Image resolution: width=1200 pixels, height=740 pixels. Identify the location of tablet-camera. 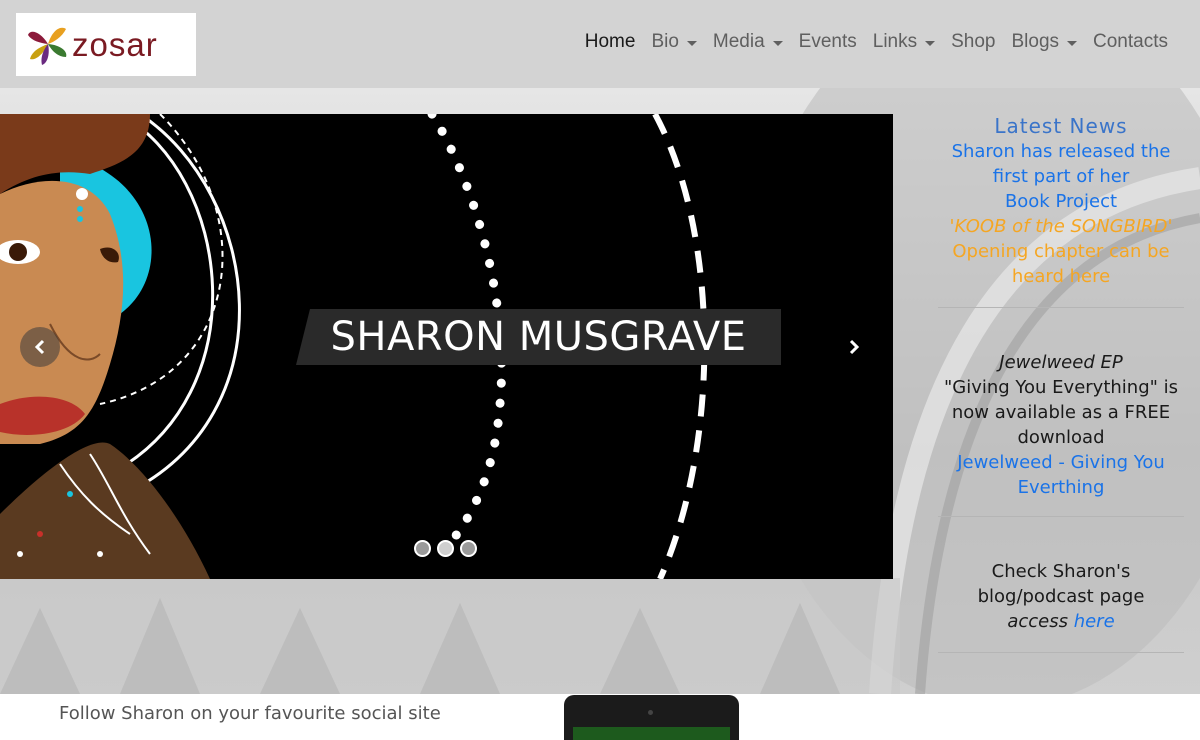
(650, 712).